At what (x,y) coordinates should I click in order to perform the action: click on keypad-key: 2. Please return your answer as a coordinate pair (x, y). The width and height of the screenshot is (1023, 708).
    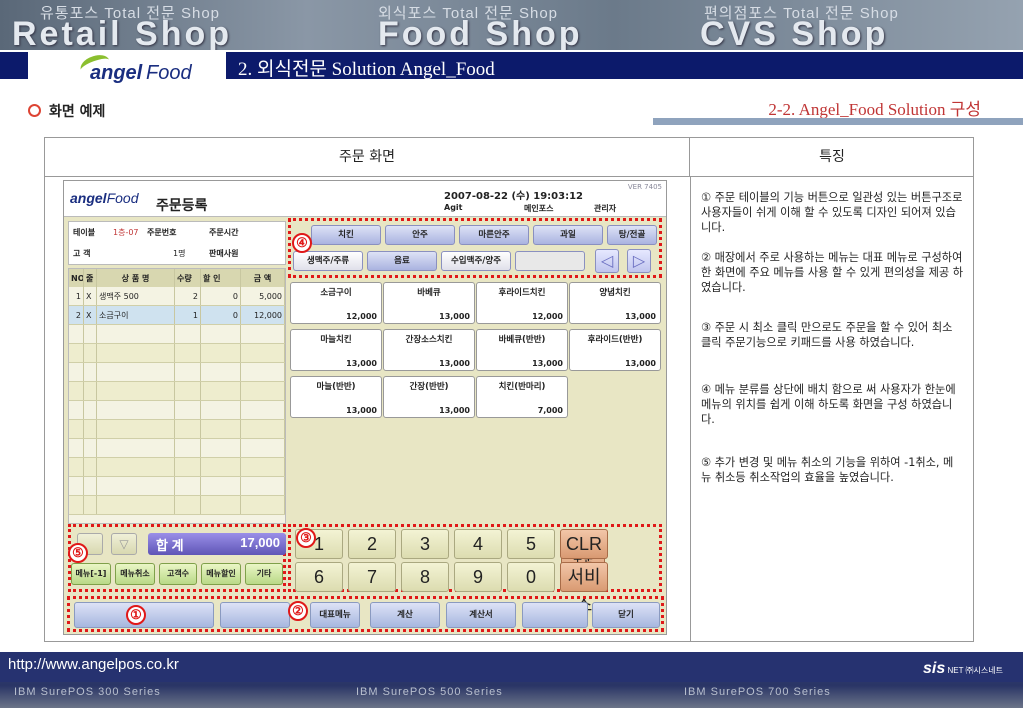
    Looking at the image, I should click on (372, 544).